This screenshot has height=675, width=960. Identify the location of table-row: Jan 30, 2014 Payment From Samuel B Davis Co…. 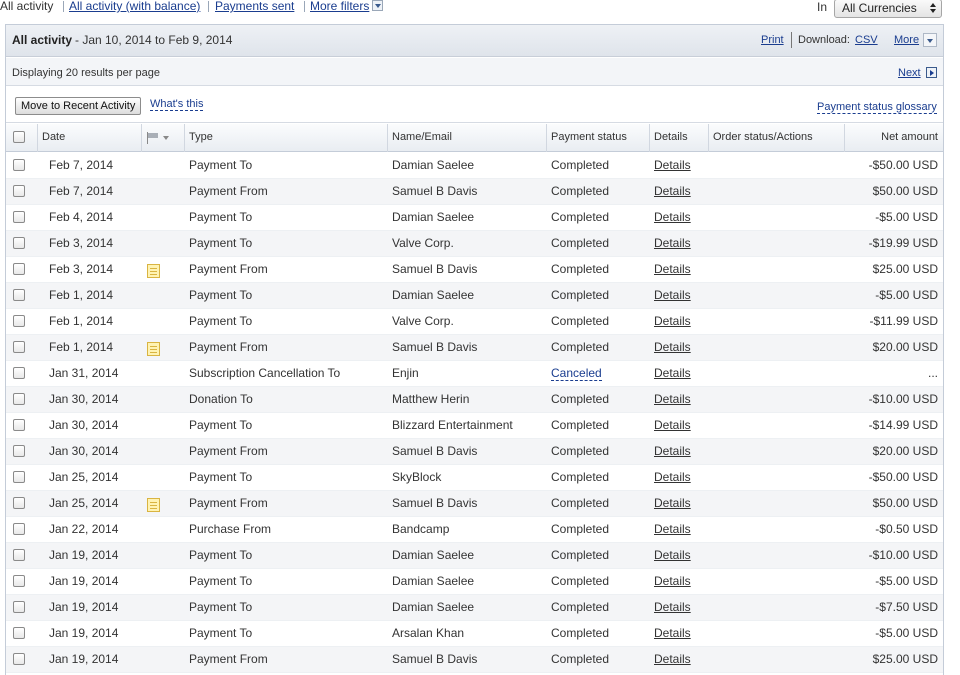
(474, 452).